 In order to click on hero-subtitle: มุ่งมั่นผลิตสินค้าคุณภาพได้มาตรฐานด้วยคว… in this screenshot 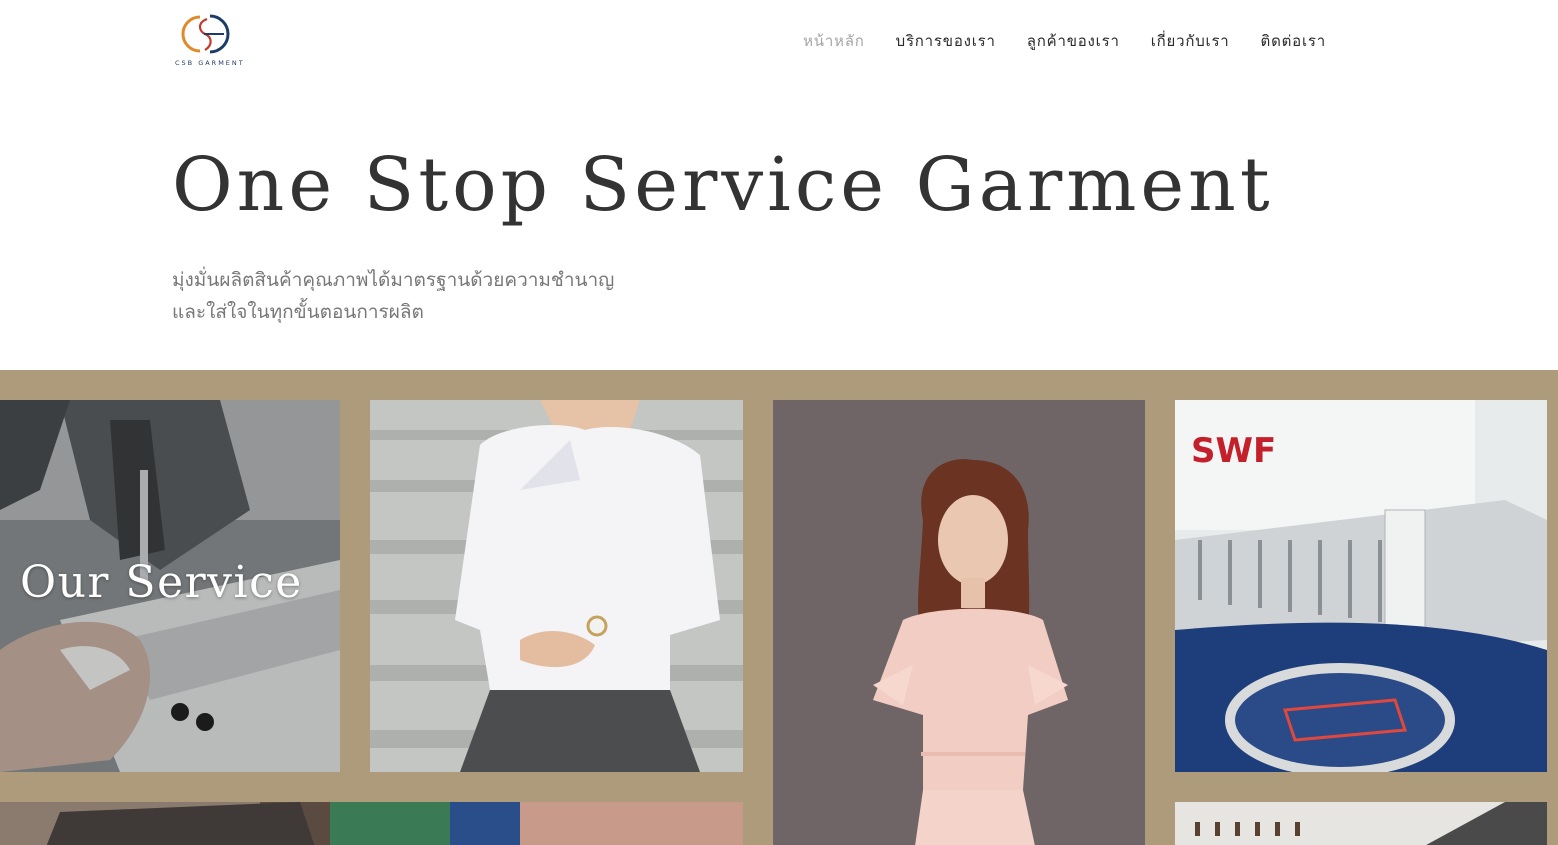, I will do `click(393, 296)`.